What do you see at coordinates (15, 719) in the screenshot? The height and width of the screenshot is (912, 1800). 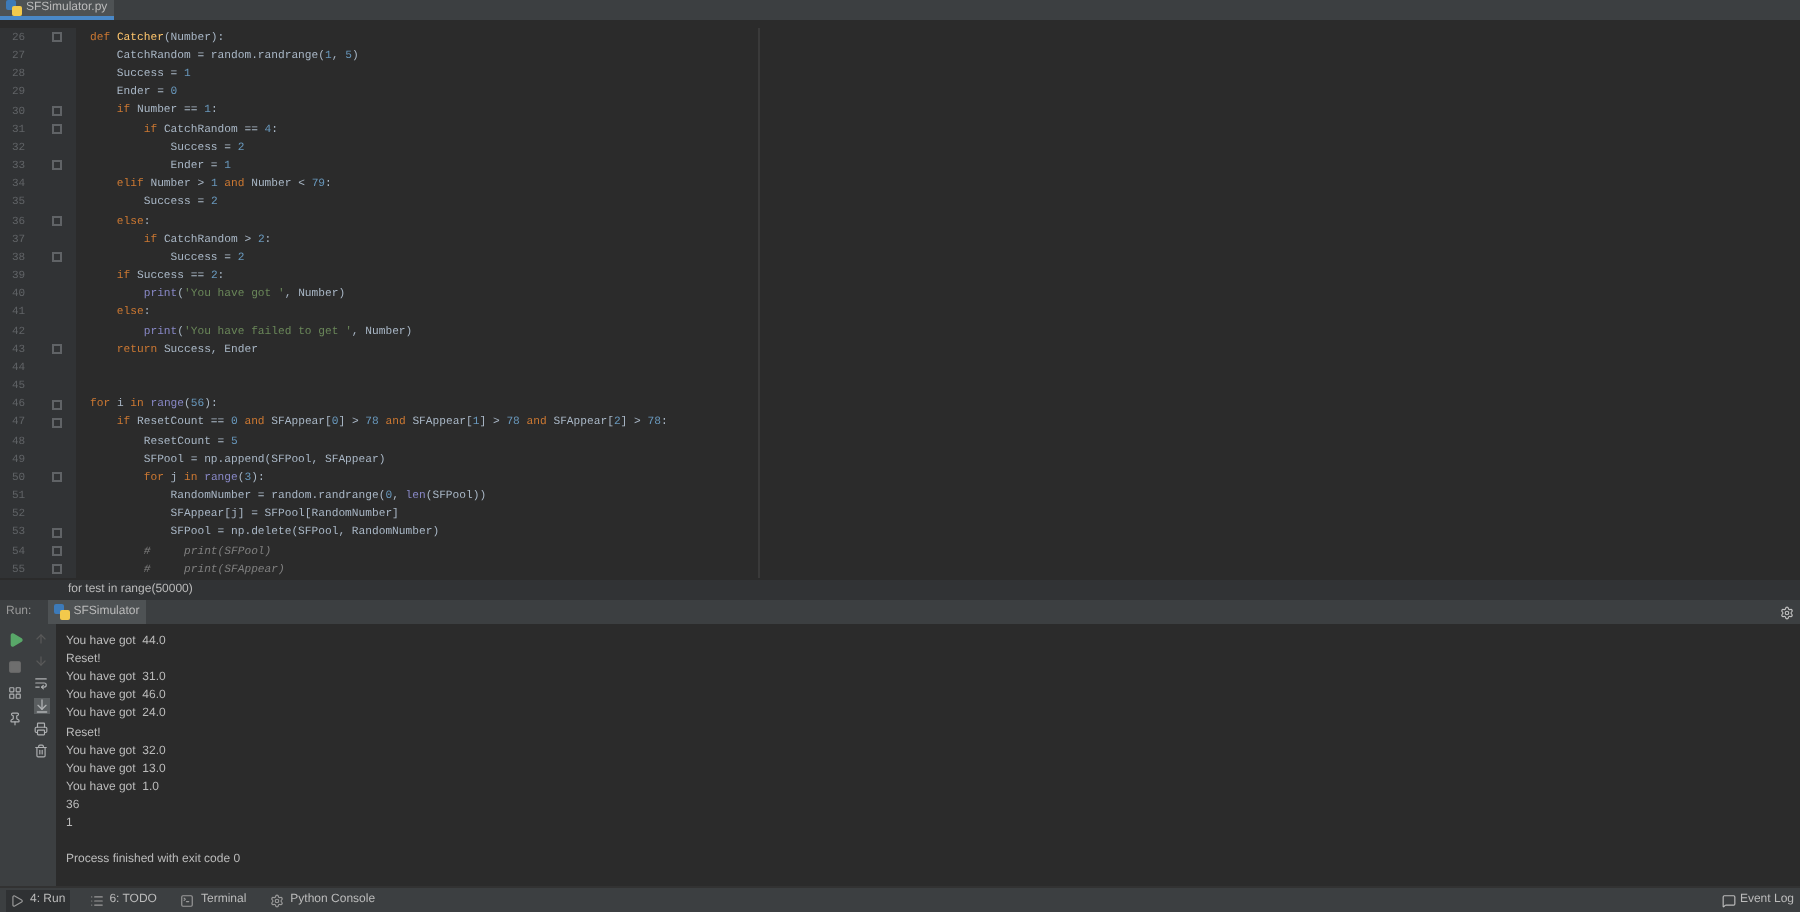 I see `pin-icon` at bounding box center [15, 719].